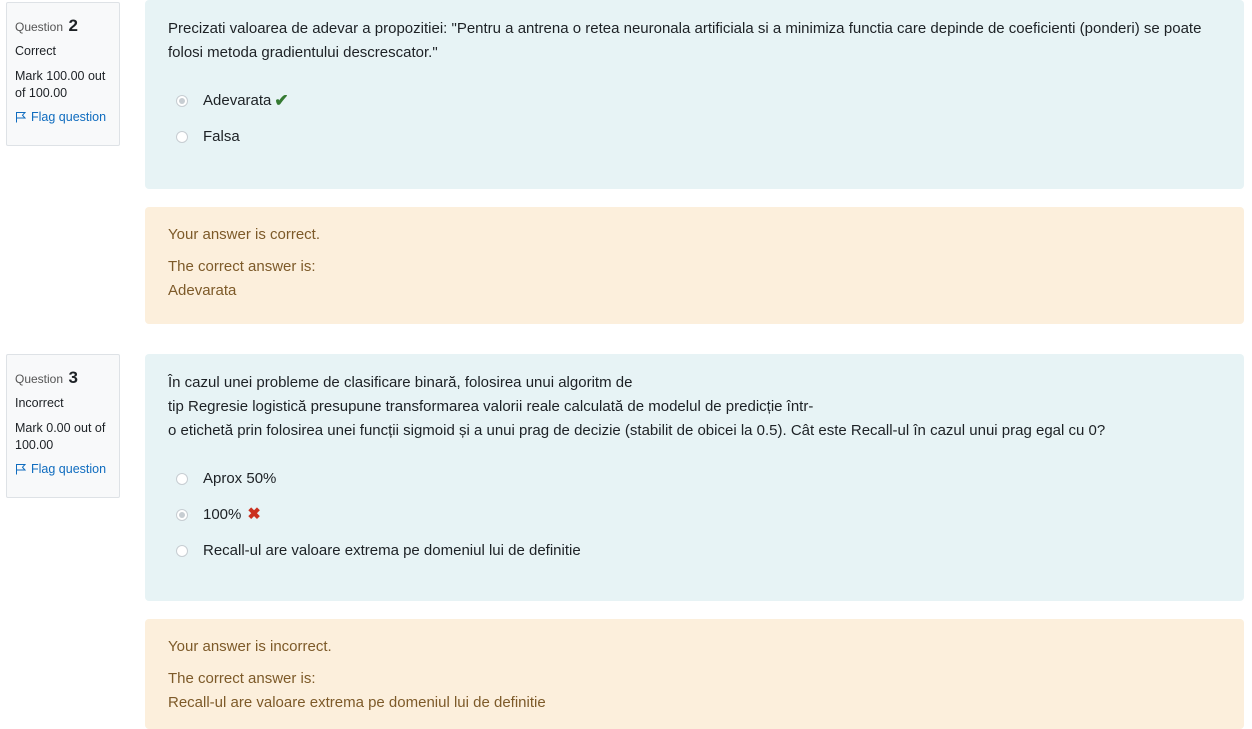 This screenshot has width=1252, height=729. I want to click on feedback-status: Your answer is incorrect., so click(250, 646).